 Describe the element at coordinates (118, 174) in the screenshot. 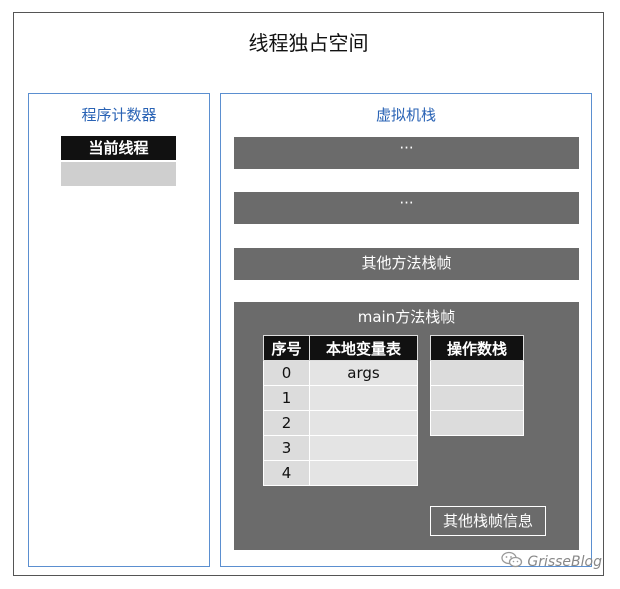

I see `current-thread-cell` at that location.